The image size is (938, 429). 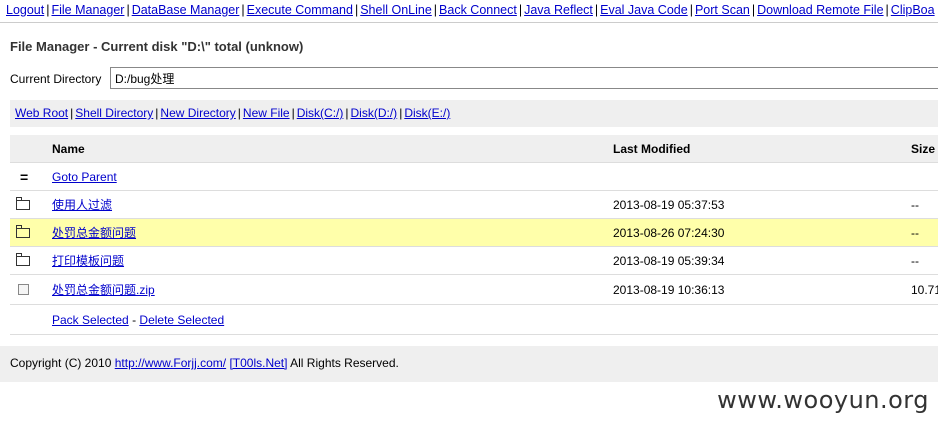 I want to click on table-row: 打印模板问题 2013-08-19 05:39:34 --, so click(x=474, y=261).